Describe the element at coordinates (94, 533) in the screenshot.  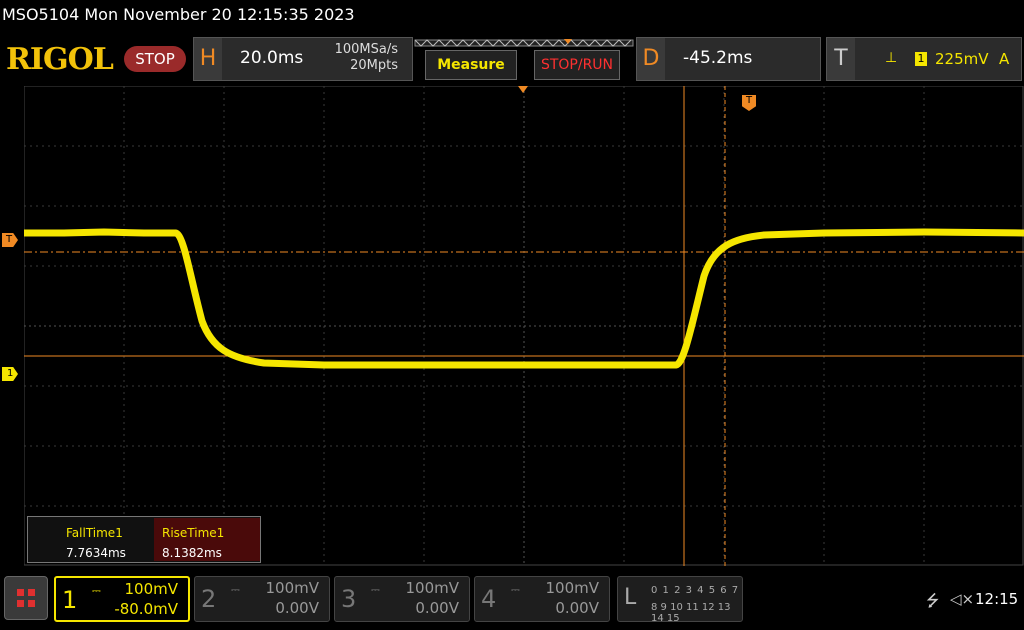
I see `fall-time-label: FallTime1` at that location.